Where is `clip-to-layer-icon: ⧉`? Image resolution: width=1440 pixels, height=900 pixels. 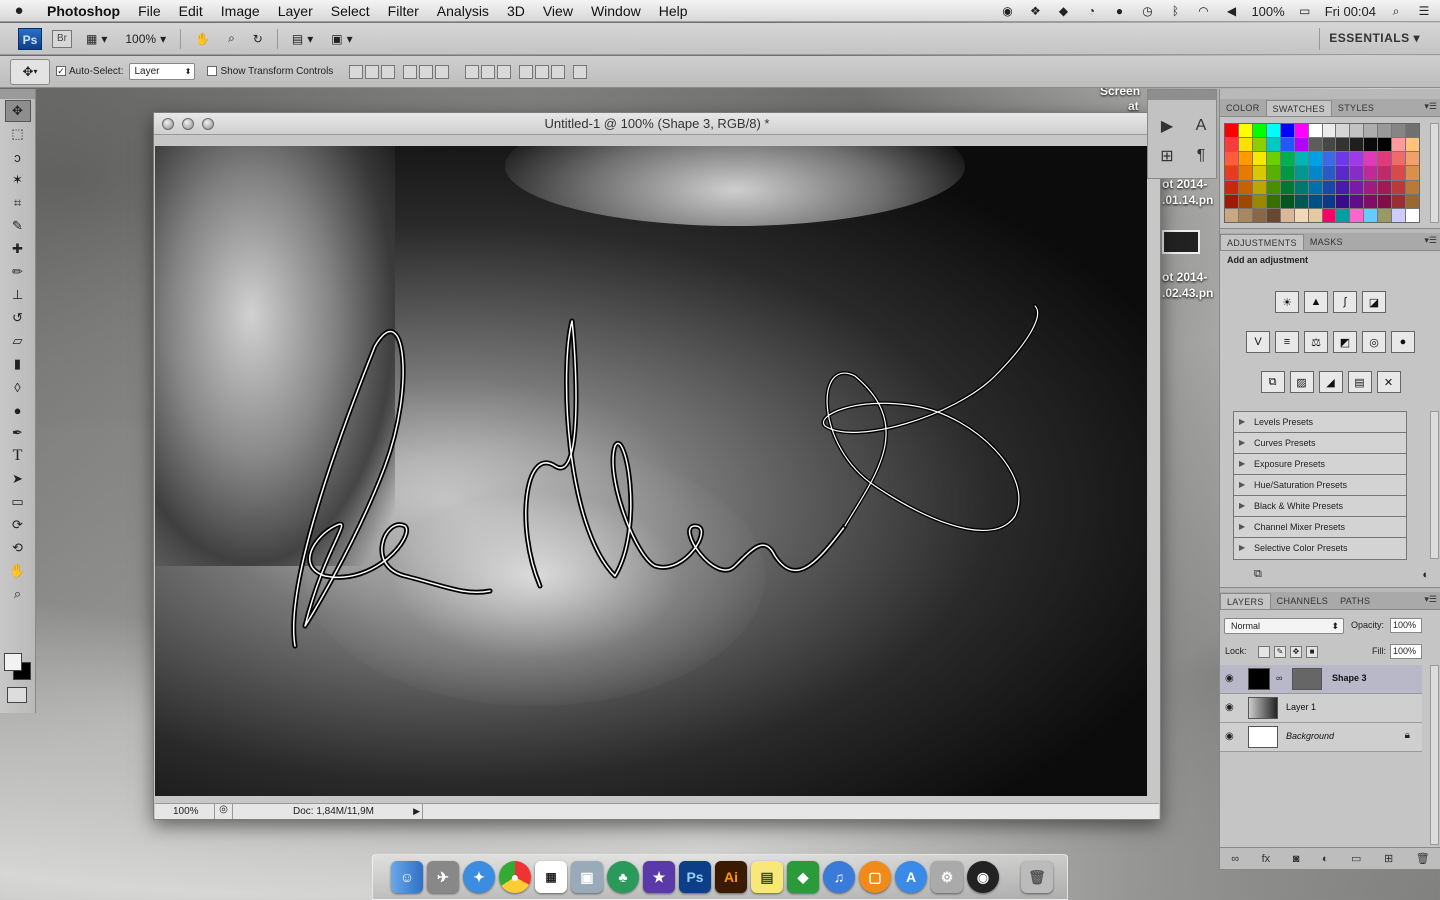 clip-to-layer-icon: ⧉ is located at coordinates (1258, 574).